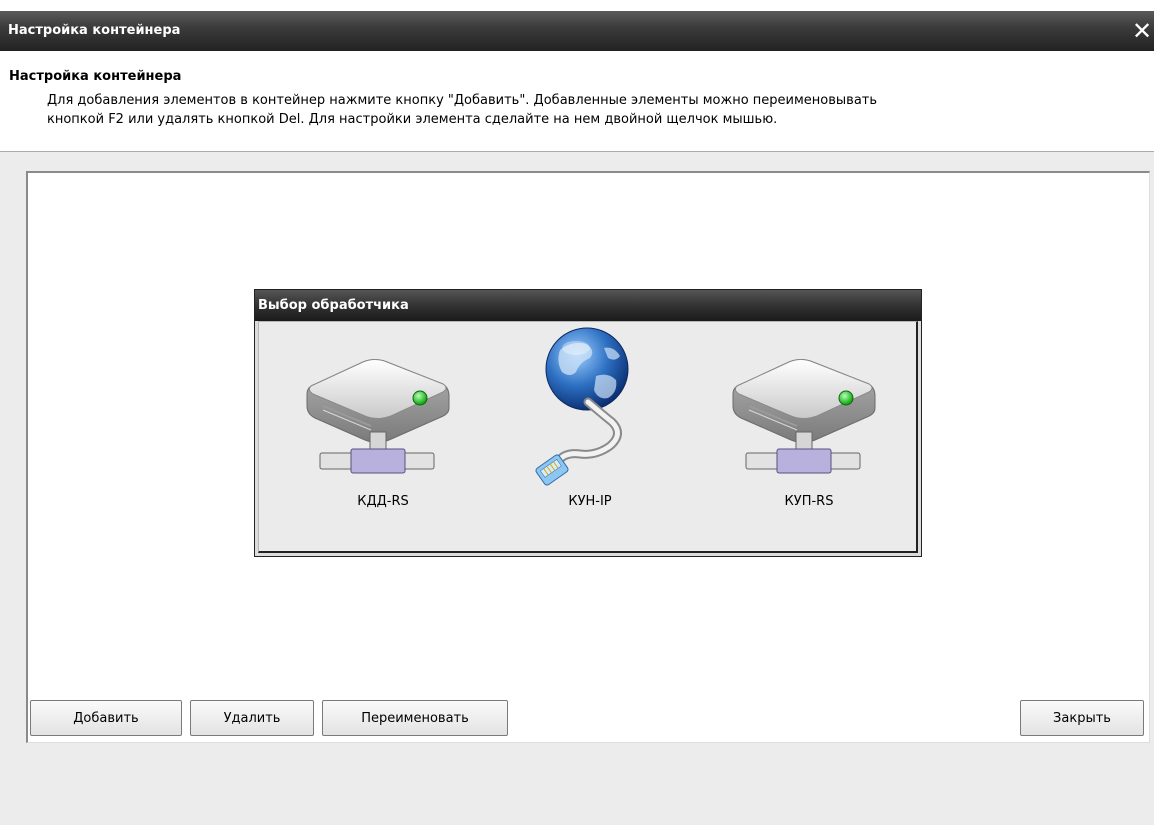 This screenshot has width=1154, height=825. Describe the element at coordinates (577, 26) in the screenshot. I see `title-bar: Настройка контейнера ✕` at that location.